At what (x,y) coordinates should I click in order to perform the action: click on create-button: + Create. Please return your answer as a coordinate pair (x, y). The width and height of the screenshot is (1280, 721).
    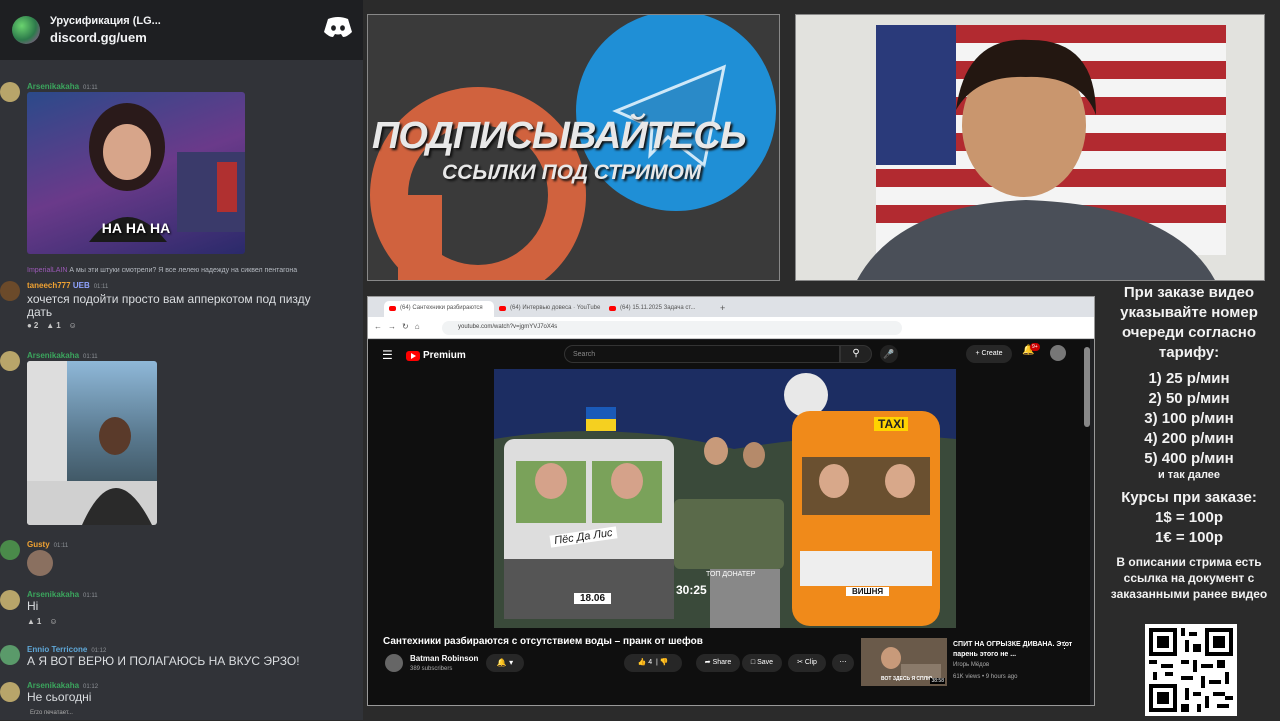
    Looking at the image, I should click on (989, 354).